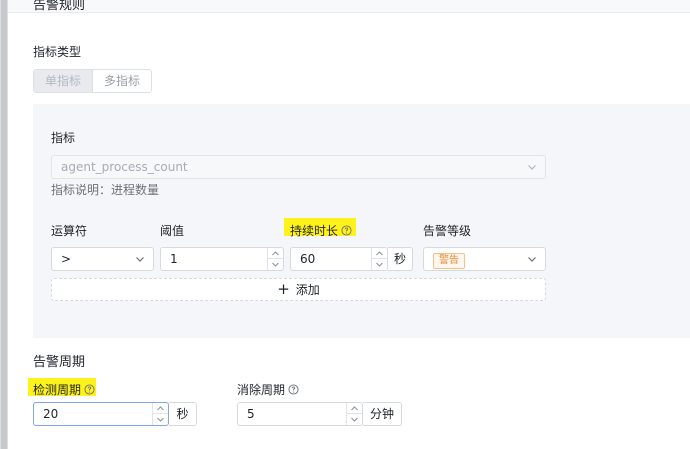  What do you see at coordinates (59, 362) in the screenshot?
I see `alarm-period-title: 告警周期` at bounding box center [59, 362].